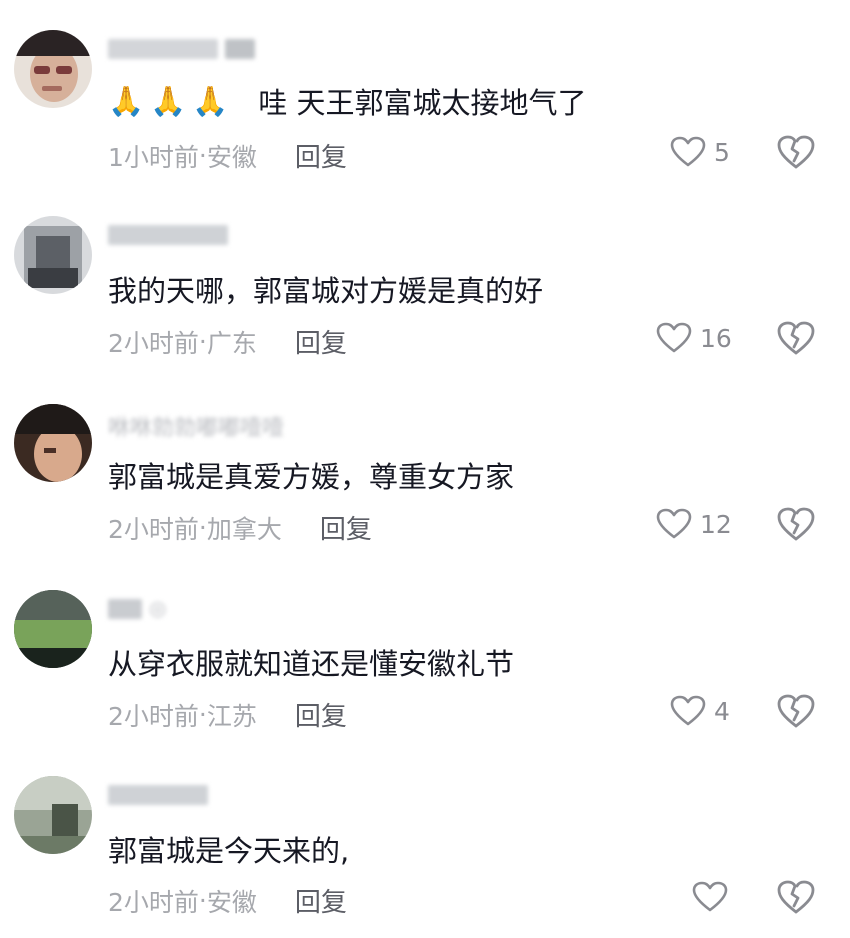 This screenshot has height=938, width=850. I want to click on like-button, so click(714, 897).